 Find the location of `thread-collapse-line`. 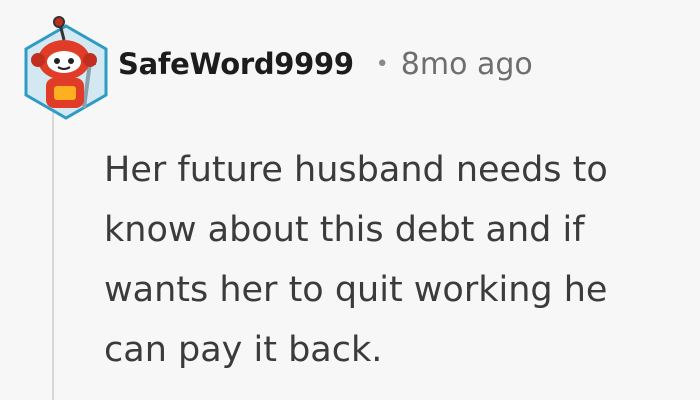

thread-collapse-line is located at coordinates (53, 256).